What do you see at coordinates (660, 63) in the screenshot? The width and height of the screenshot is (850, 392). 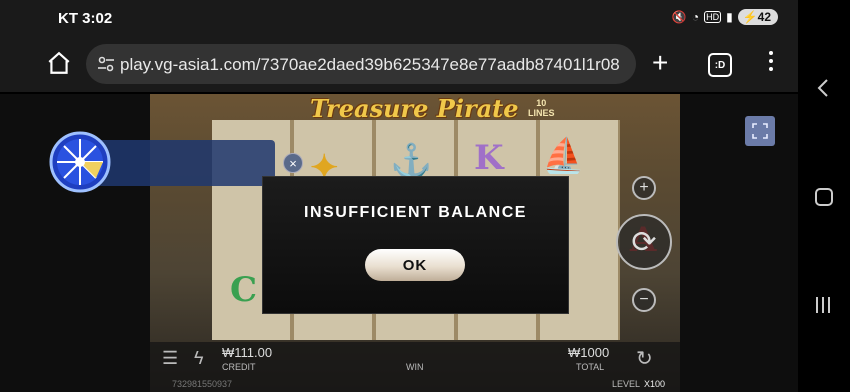 I see `new-tab-icon: +` at bounding box center [660, 63].